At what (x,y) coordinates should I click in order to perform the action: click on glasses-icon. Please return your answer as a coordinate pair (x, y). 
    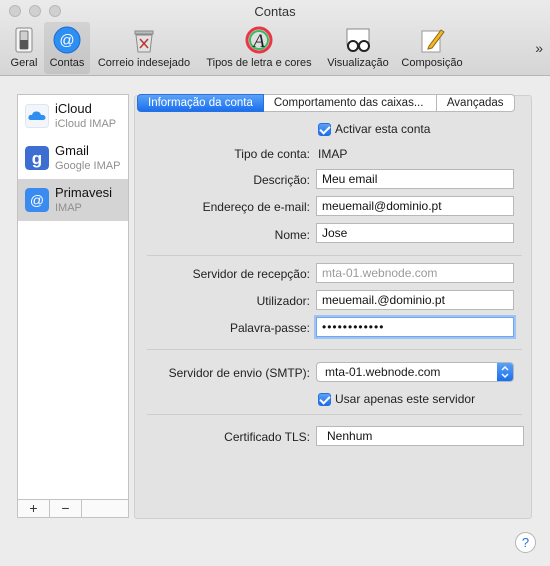
    Looking at the image, I should click on (358, 40).